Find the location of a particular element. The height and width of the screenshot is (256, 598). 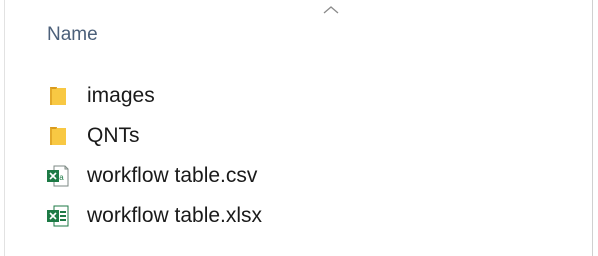

column-header-name: Name is located at coordinates (72, 35).